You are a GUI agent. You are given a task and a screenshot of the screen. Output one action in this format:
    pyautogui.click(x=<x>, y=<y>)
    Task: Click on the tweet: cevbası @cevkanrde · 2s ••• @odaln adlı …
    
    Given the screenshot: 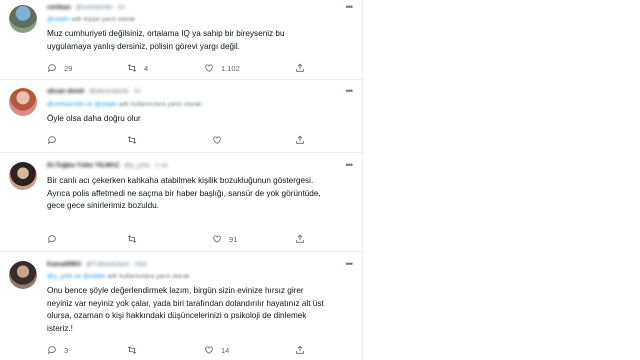 What is the action you would take?
    pyautogui.click(x=181, y=40)
    